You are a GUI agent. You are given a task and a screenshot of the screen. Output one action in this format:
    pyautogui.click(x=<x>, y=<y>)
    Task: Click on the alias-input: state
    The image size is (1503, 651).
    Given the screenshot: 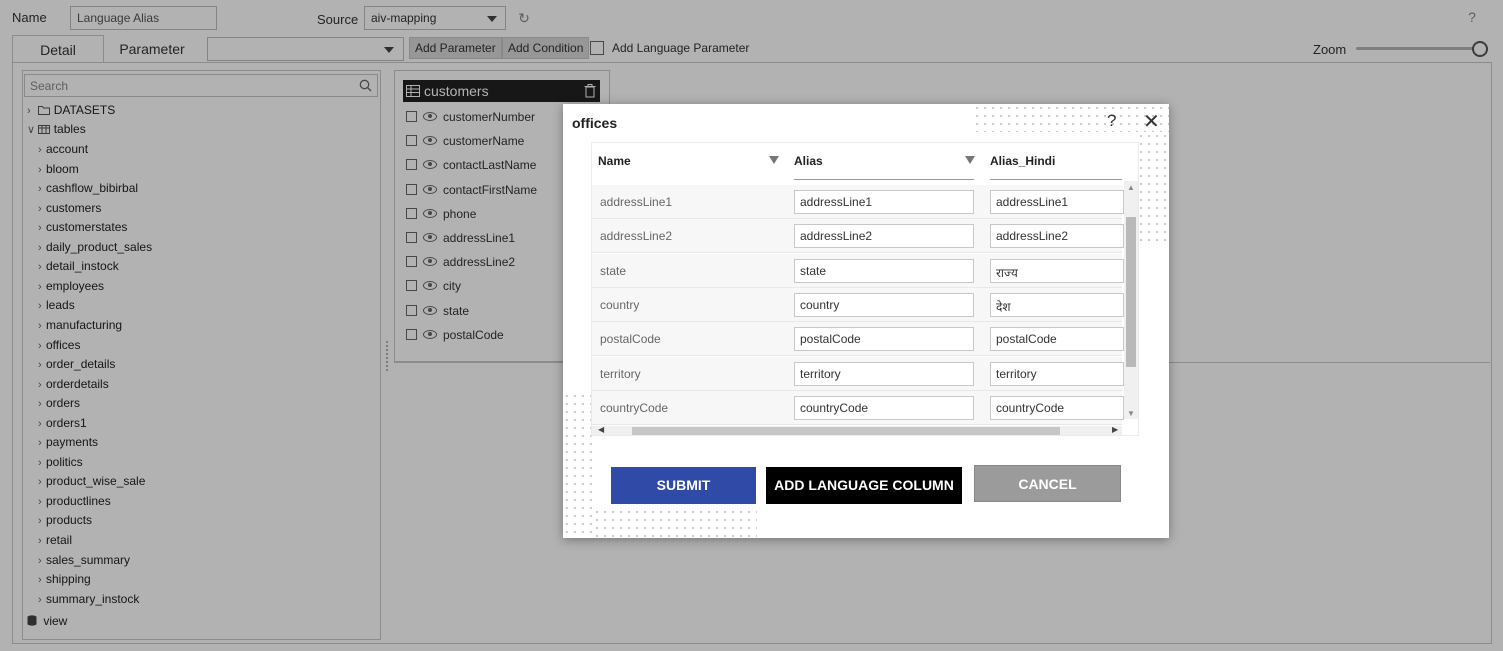 What is the action you would take?
    pyautogui.click(x=884, y=270)
    